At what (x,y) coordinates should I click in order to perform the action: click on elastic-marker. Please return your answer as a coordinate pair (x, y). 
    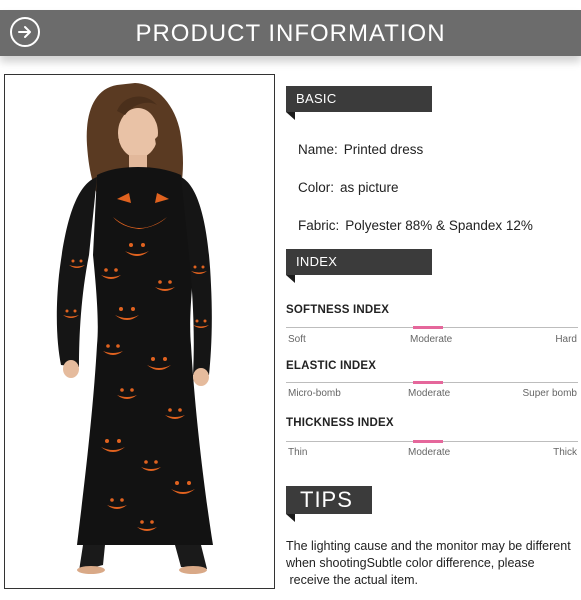
    Looking at the image, I should click on (428, 382).